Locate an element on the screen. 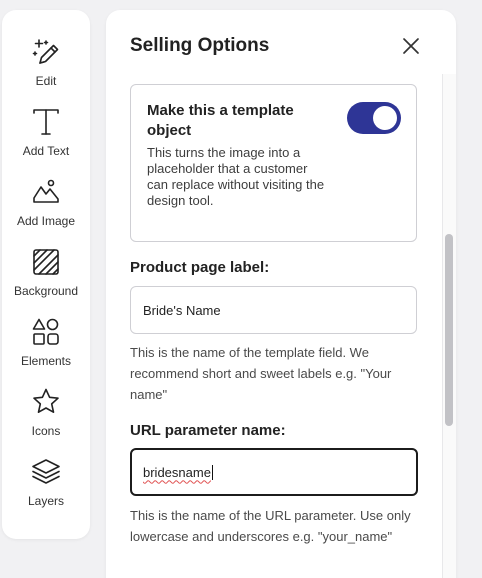 Image resolution: width=482 pixels, height=578 pixels. shapes-icon is located at coordinates (46, 332).